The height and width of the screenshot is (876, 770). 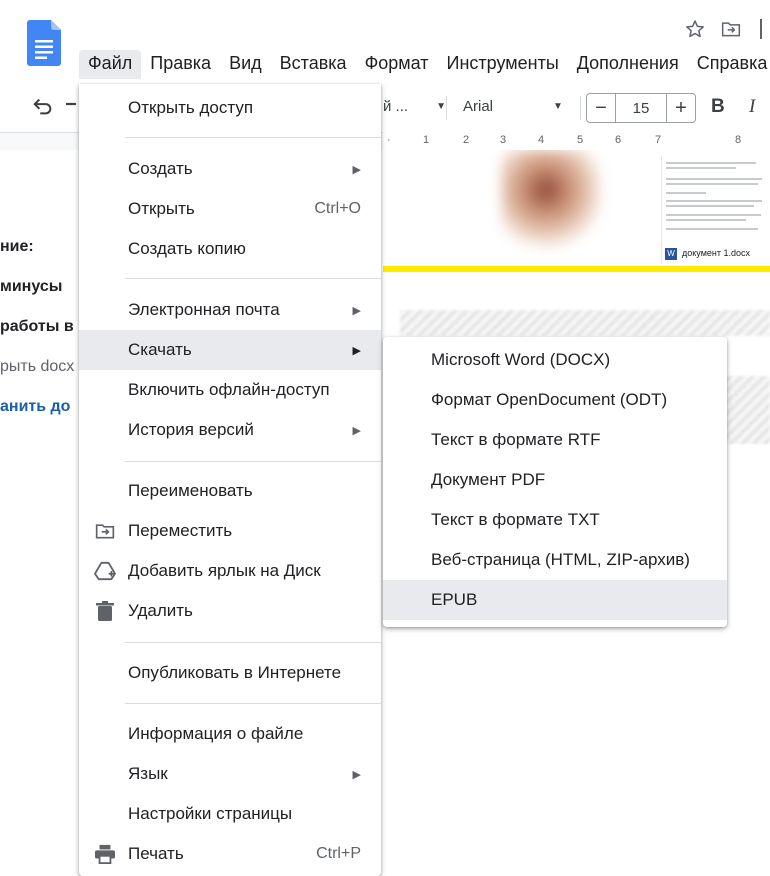 I want to click on horizontal-ruler: · 1 2 3 4 5 6 7 8, so click(x=576, y=141).